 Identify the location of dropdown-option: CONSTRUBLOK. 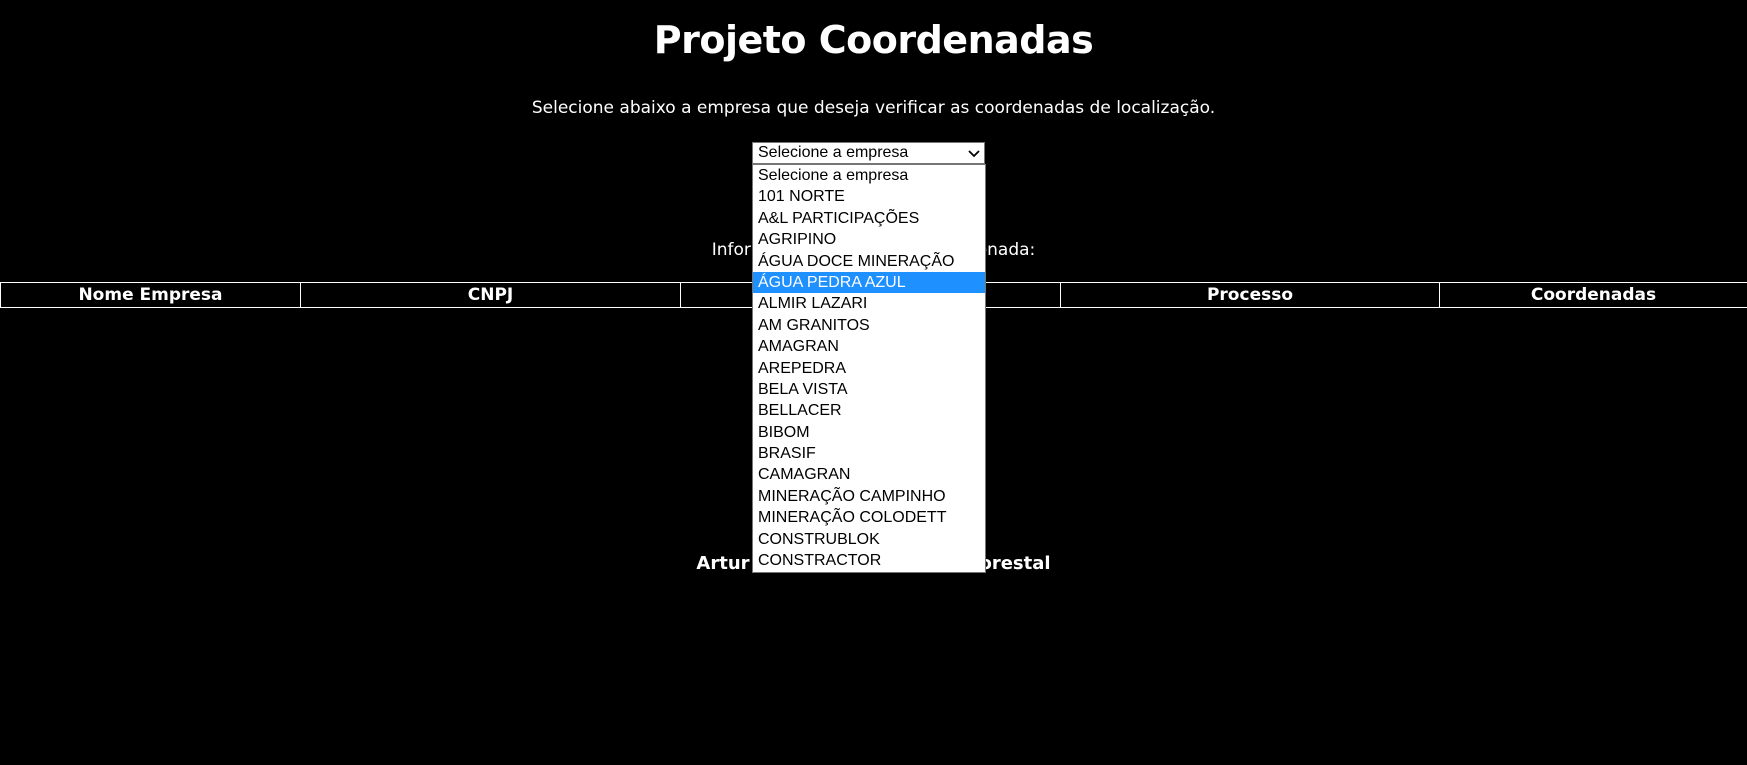
(869, 539).